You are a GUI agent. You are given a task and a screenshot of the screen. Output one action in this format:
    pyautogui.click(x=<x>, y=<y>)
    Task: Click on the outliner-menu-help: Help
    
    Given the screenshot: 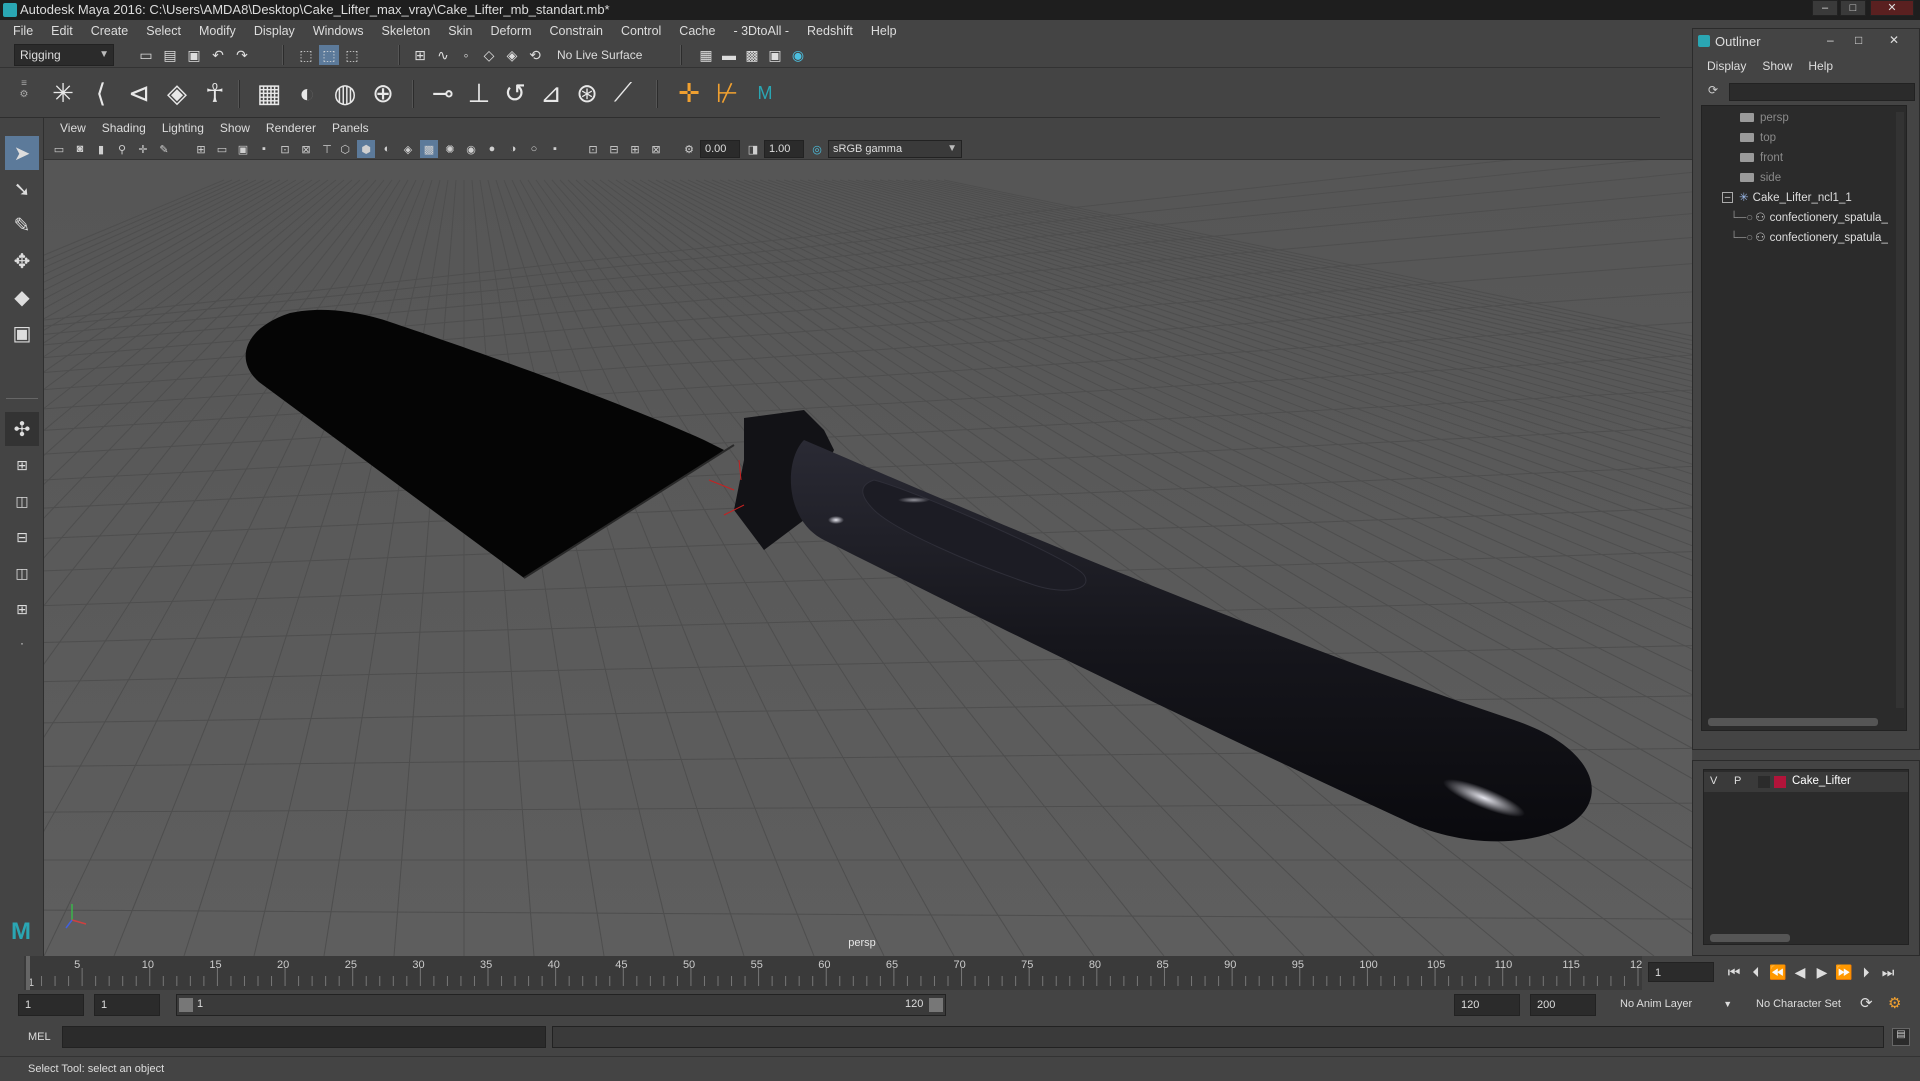 What is the action you would take?
    pyautogui.click(x=1820, y=66)
    